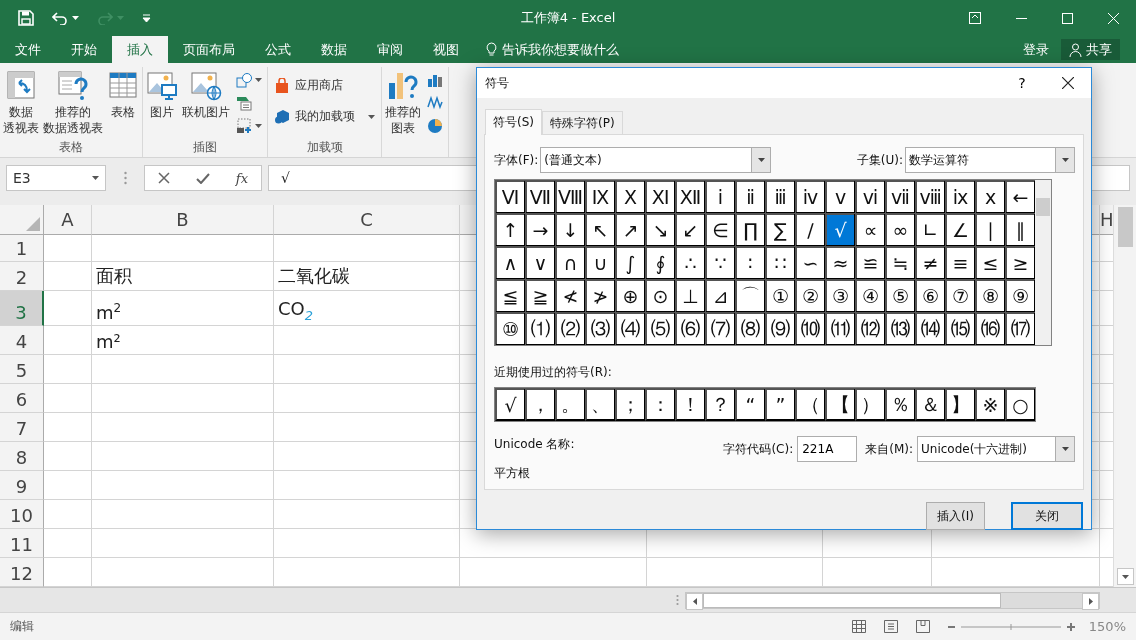  I want to click on recent-symbol: ％, so click(900, 404).